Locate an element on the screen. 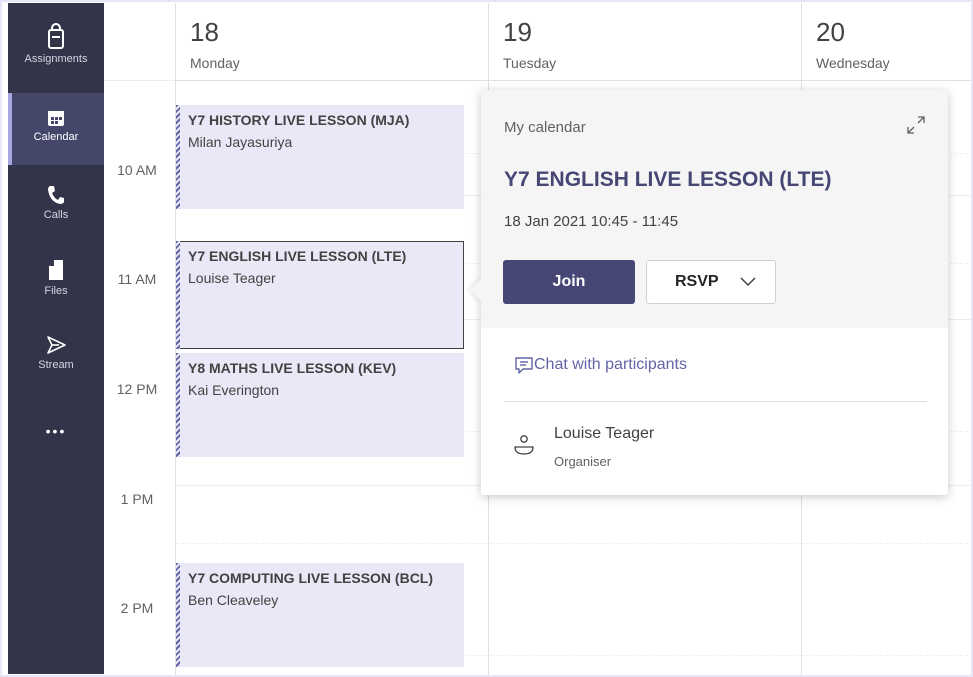  organiser-role: Organiser is located at coordinates (583, 461).